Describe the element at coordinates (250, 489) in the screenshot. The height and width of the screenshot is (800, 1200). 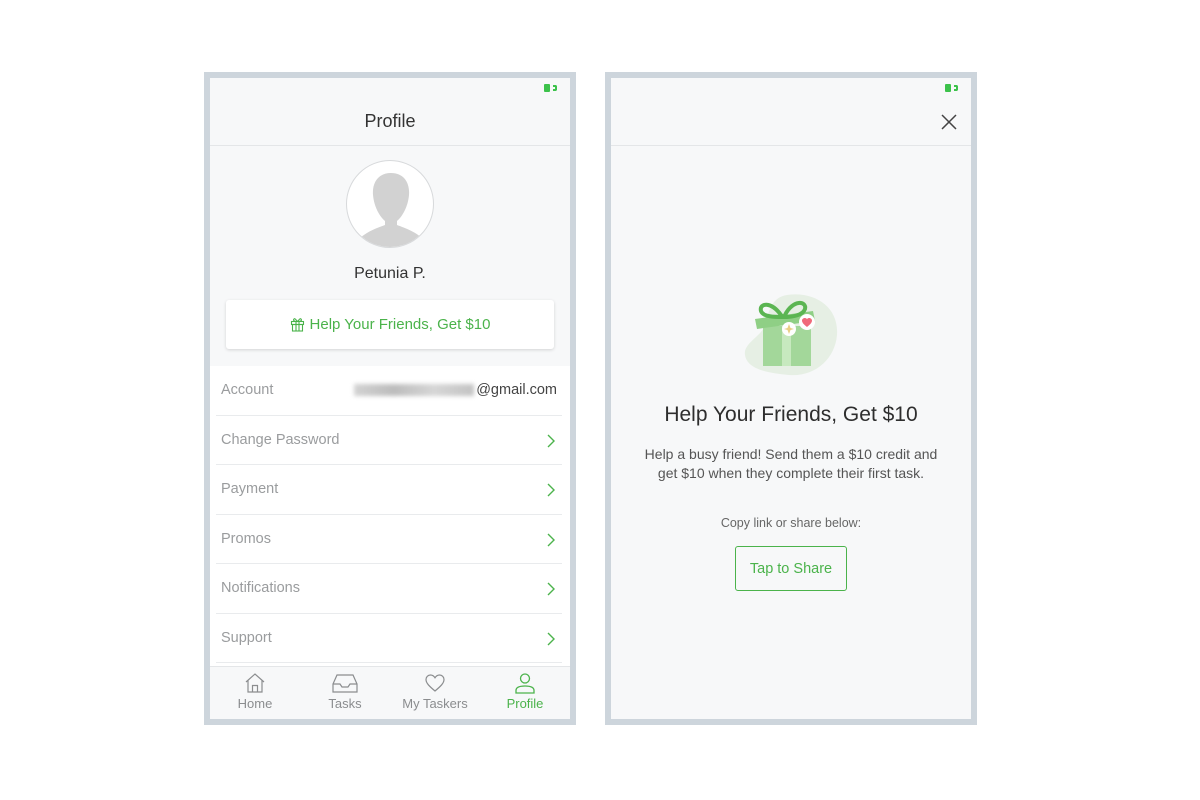
I see `menu-item-label: Payment` at that location.